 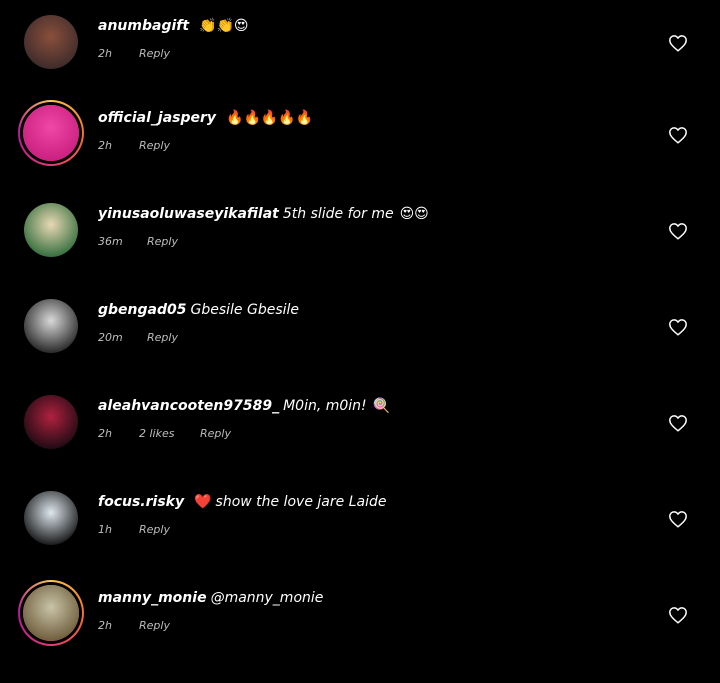 What do you see at coordinates (267, 598) in the screenshot?
I see `comment-body: @manny_monie` at bounding box center [267, 598].